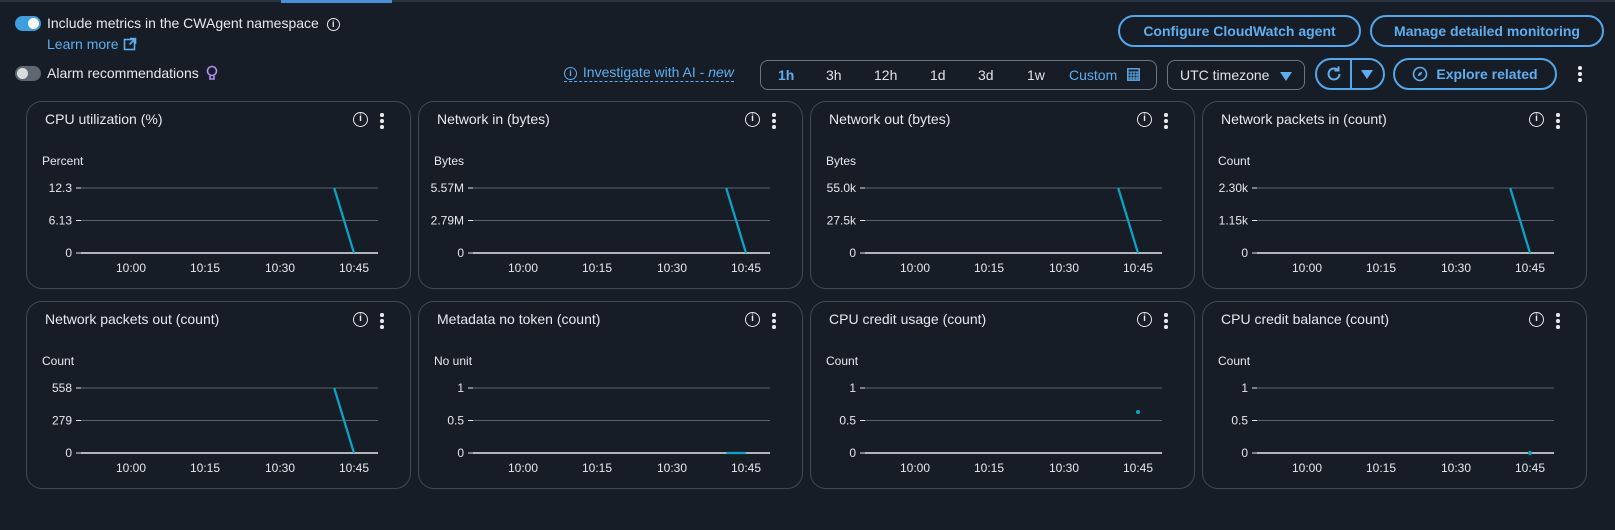 This screenshot has width=1615, height=530. I want to click on learn-more-link: Learn more, so click(92, 44).